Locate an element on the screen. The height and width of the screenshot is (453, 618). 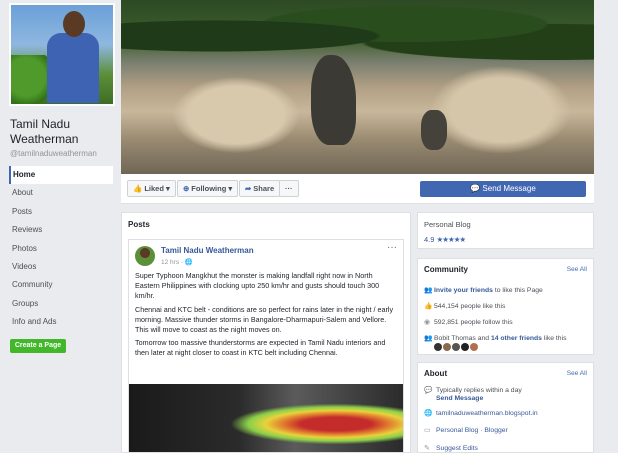
post-time-text: 12 hrs is located at coordinates (170, 262).